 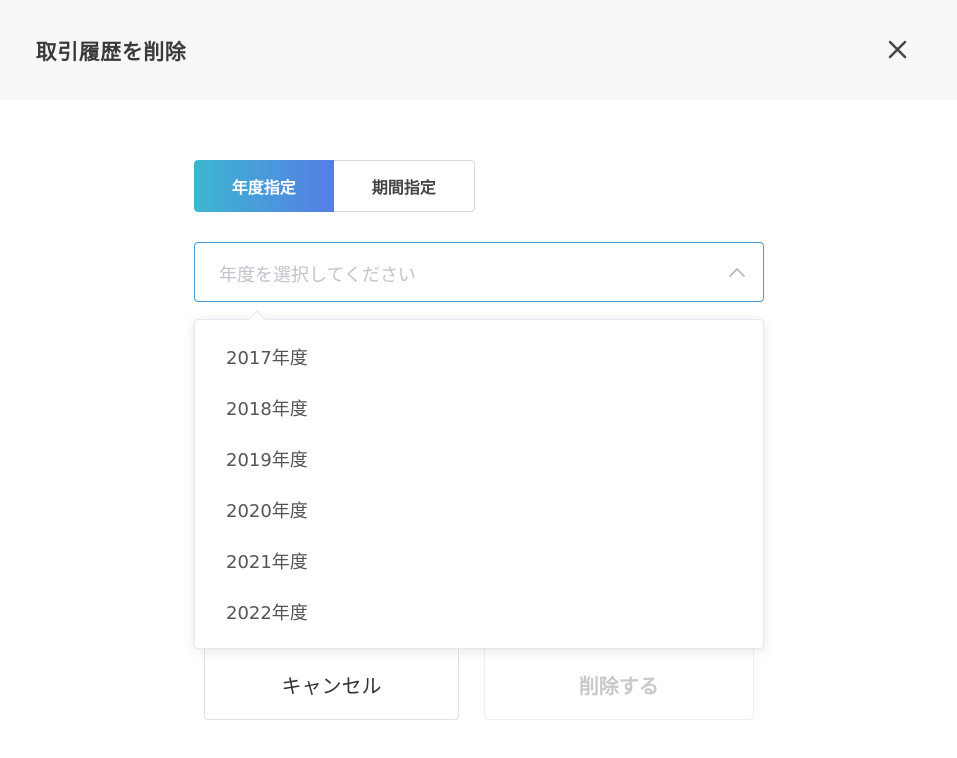 What do you see at coordinates (479, 458) in the screenshot?
I see `option-2019: 2019年度` at bounding box center [479, 458].